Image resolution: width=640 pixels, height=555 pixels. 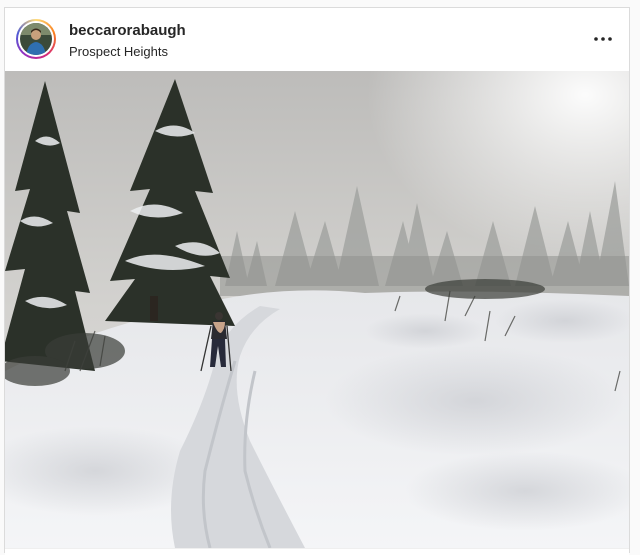 What do you see at coordinates (317, 551) in the screenshot?
I see `post-footer-divider` at bounding box center [317, 551].